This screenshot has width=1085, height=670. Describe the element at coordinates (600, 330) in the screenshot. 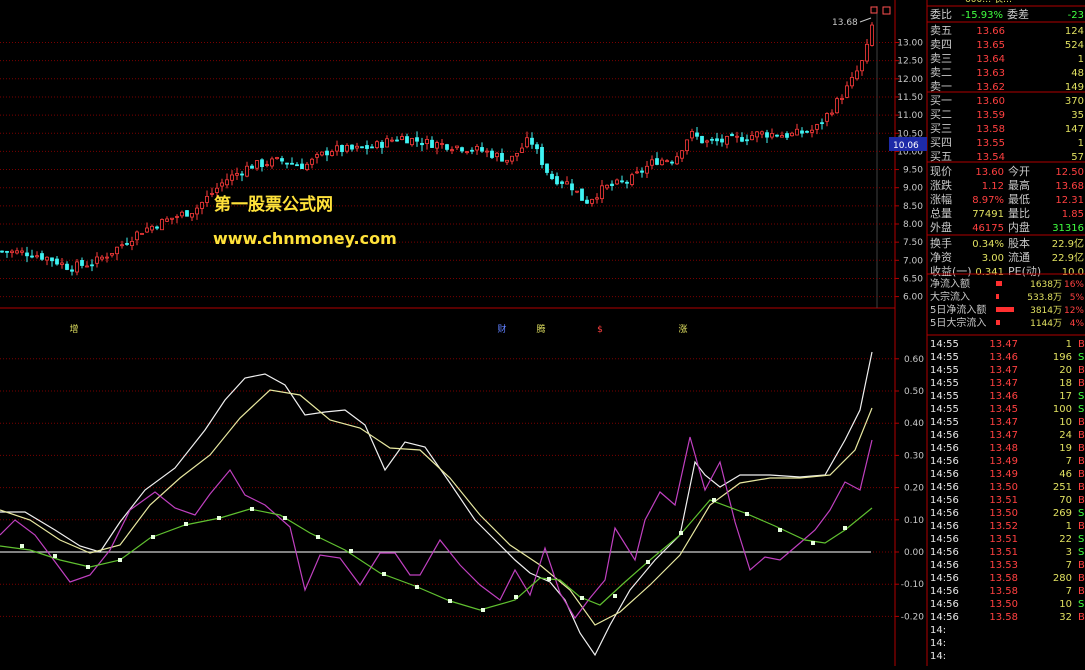

I see `event-marker: $` at that location.